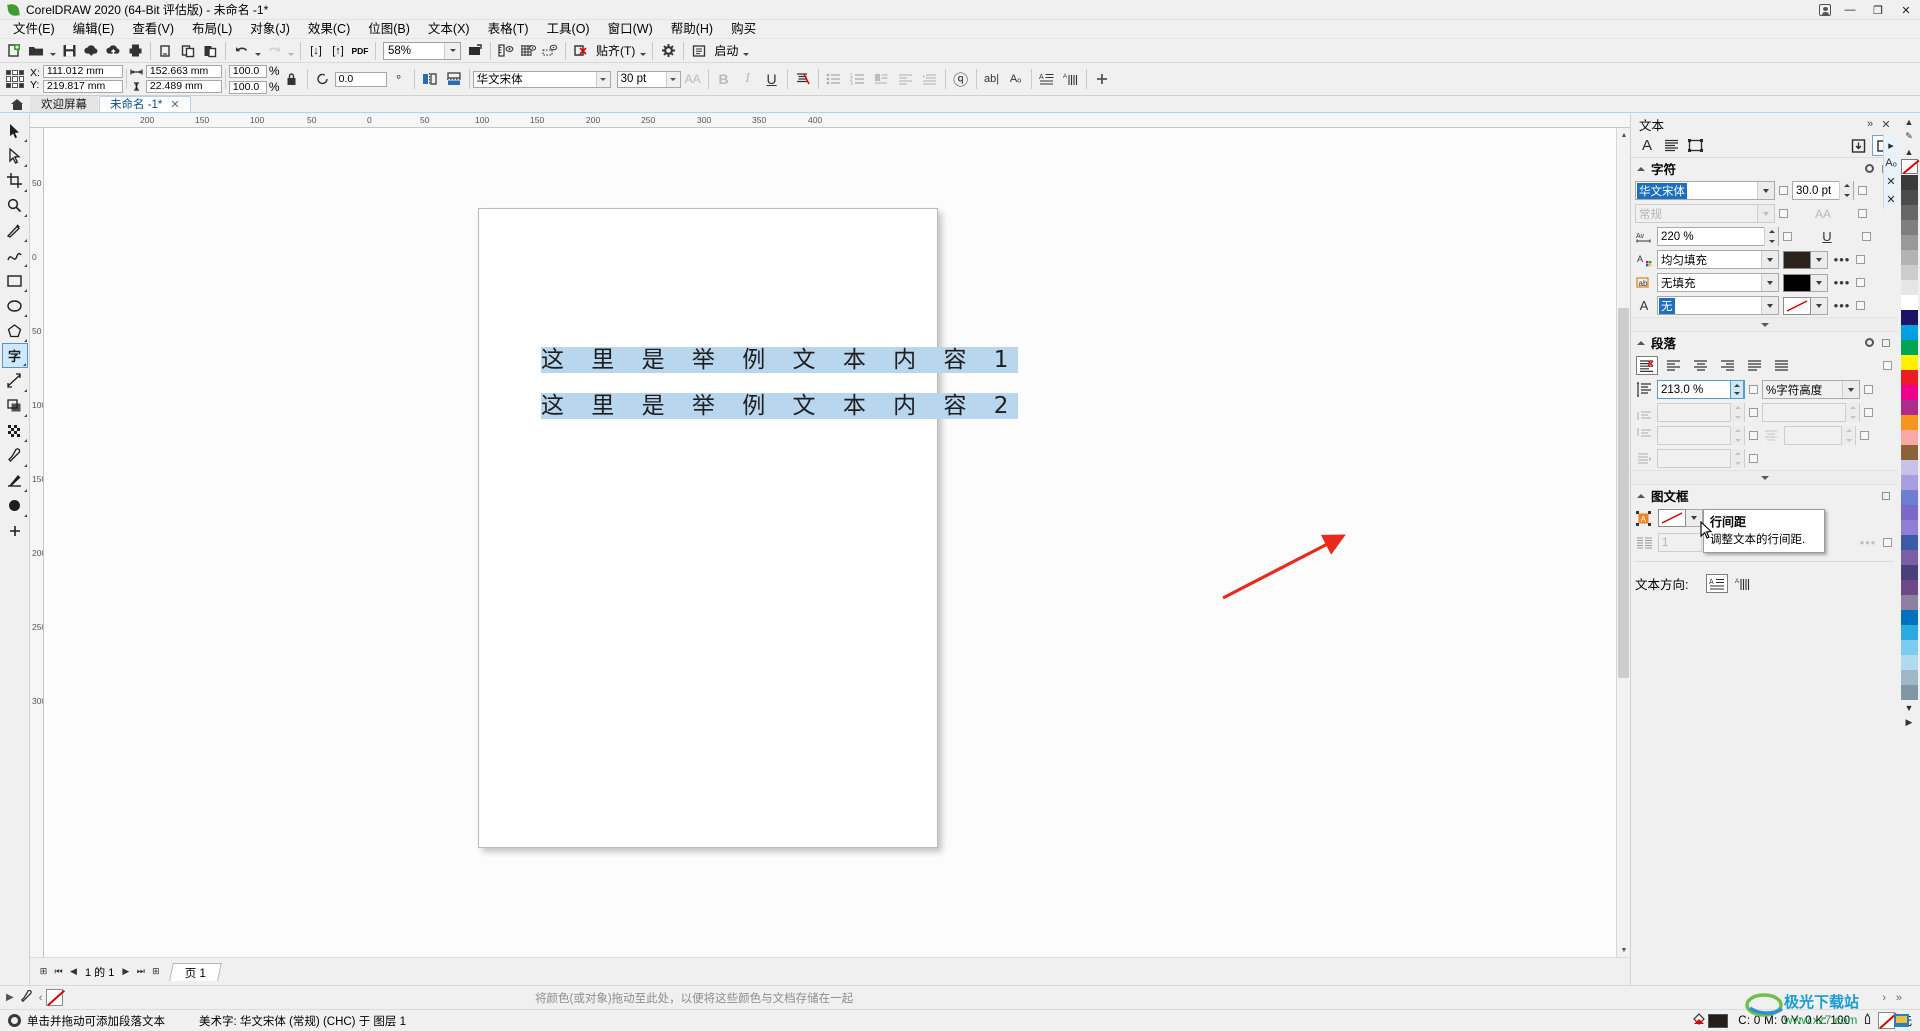 This screenshot has height=1031, width=1920. Describe the element at coordinates (1047, 79) in the screenshot. I see `horizontal-text-direction-icon: A` at that location.